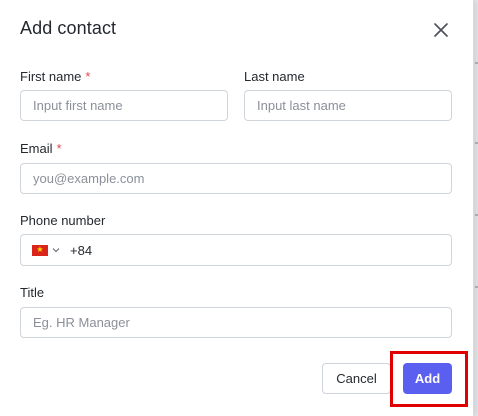 The width and height of the screenshot is (478, 416). Describe the element at coordinates (32, 292) in the screenshot. I see `title-label: Title` at that location.